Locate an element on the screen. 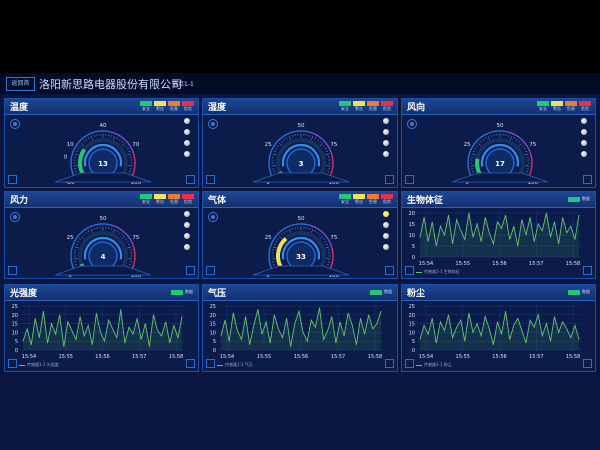  panel-title: 气压 is located at coordinates (217, 294).